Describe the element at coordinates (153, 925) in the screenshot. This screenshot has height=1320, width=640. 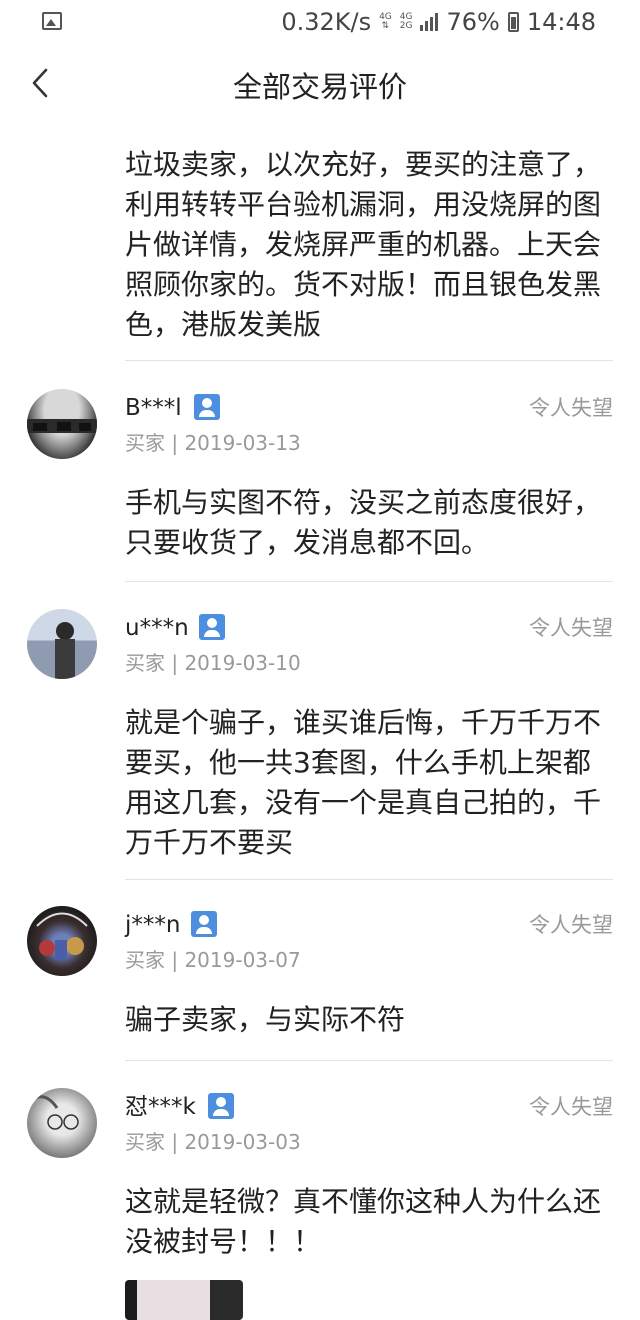
I see `username: j***n` at that location.